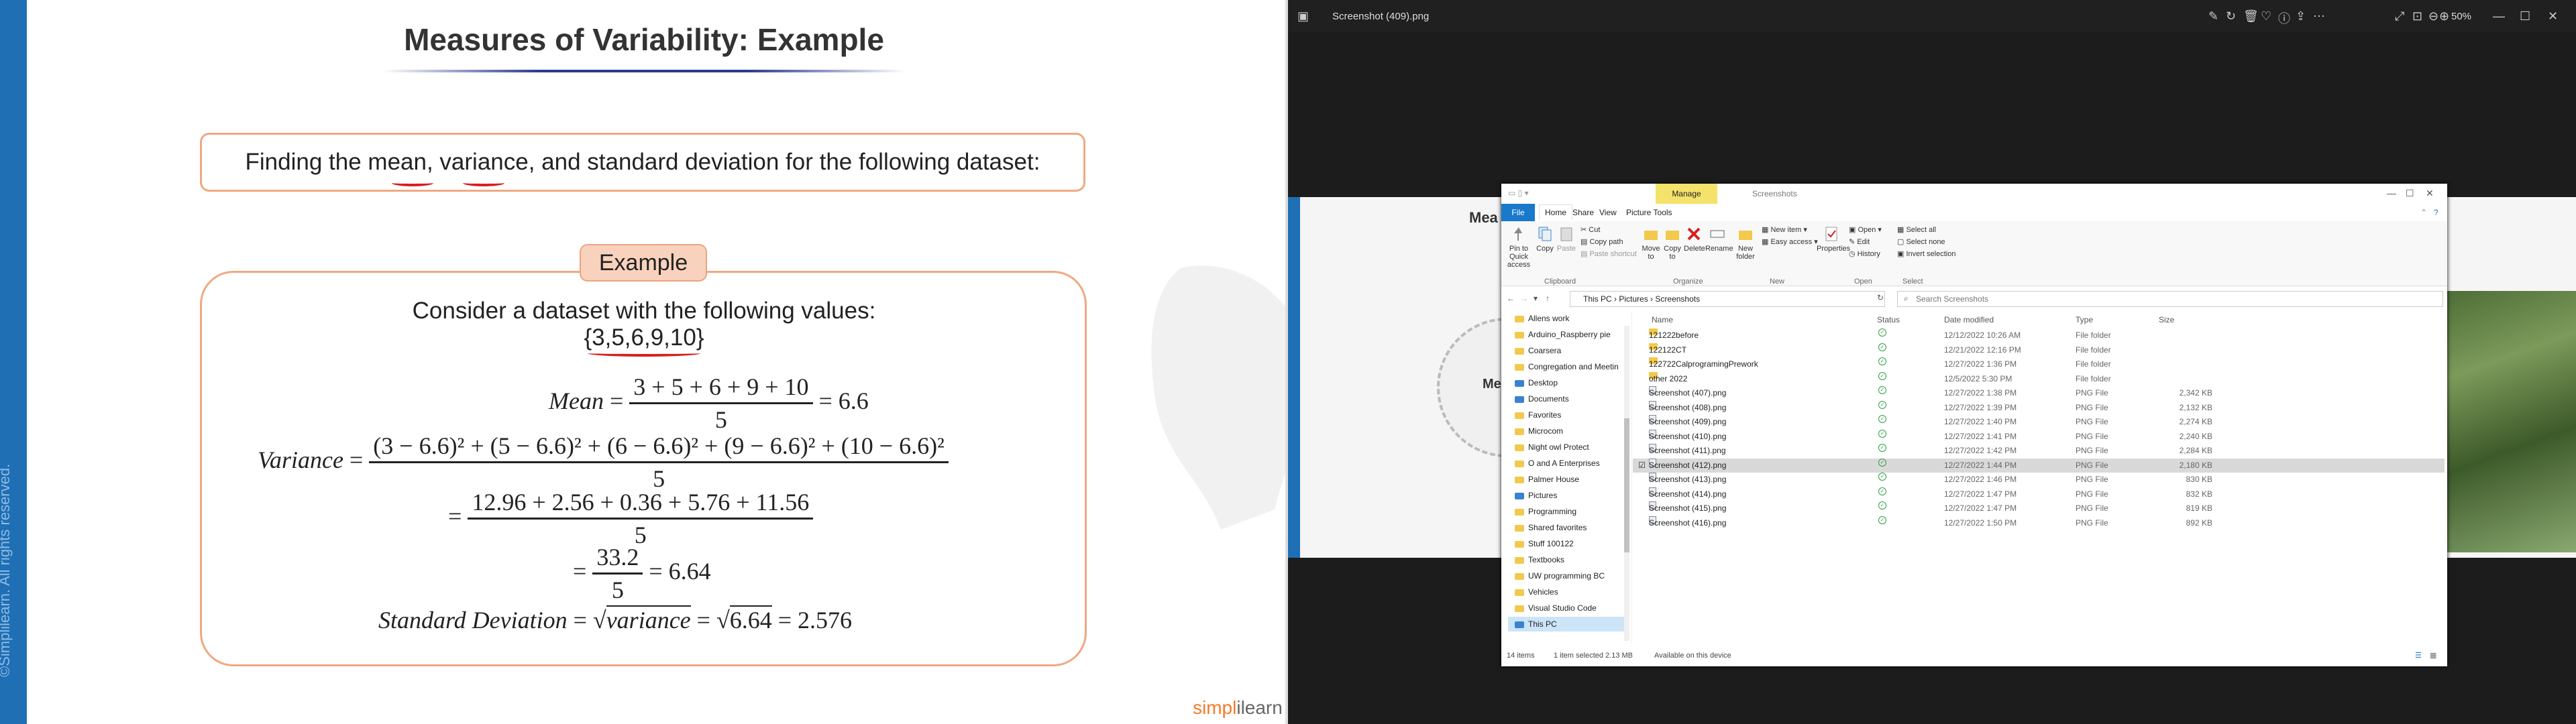 The height and width of the screenshot is (724, 2576). I want to click on nav-item: Pictures, so click(1536, 496).